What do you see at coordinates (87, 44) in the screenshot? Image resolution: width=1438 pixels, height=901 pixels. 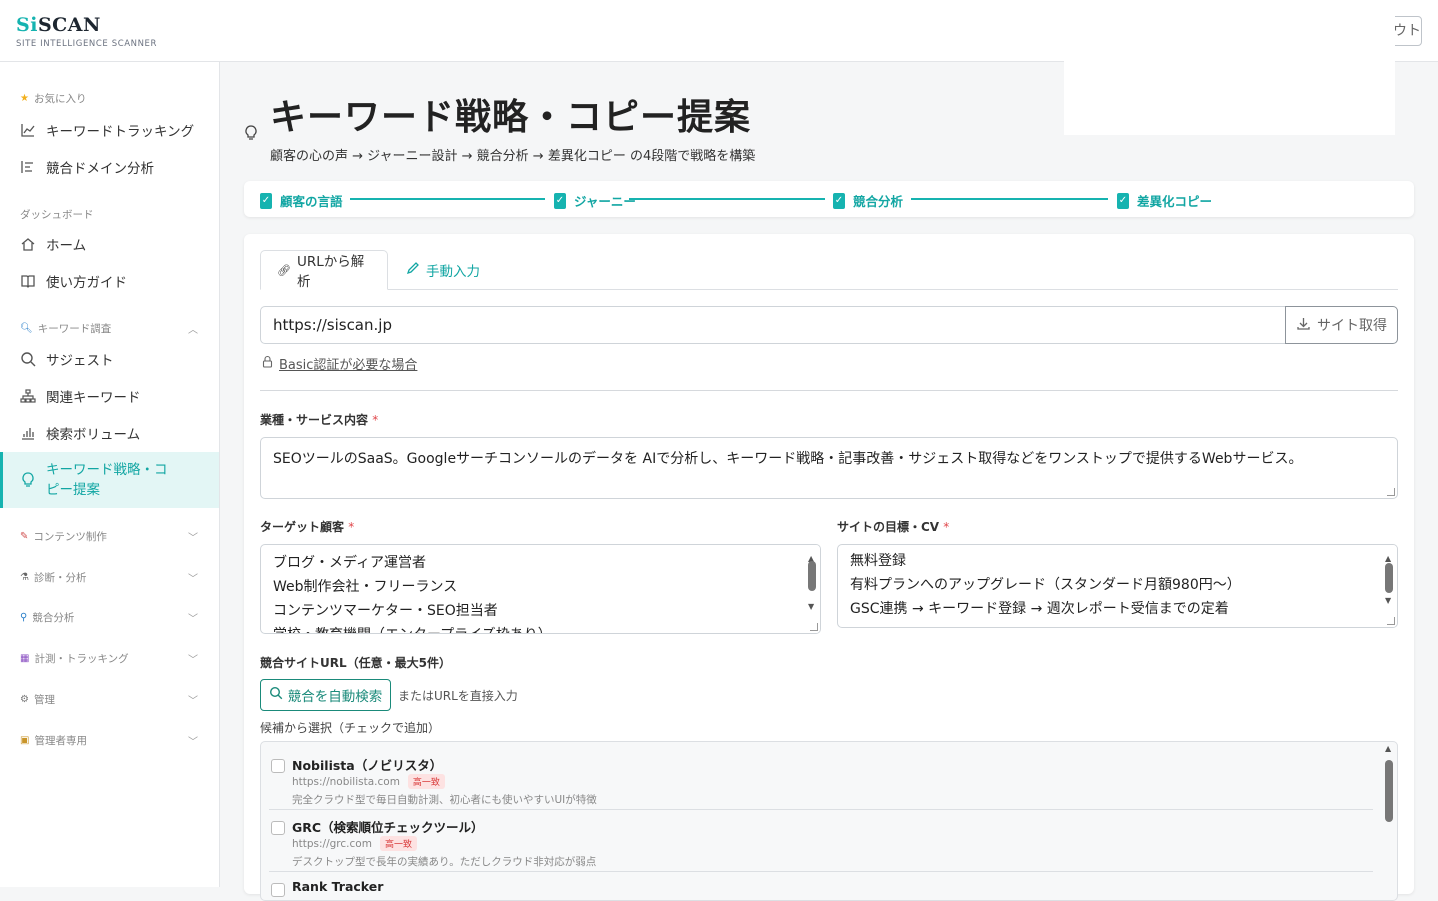 I see `logo-subtitle: SITE INTELLIGENCE SCANNER` at bounding box center [87, 44].